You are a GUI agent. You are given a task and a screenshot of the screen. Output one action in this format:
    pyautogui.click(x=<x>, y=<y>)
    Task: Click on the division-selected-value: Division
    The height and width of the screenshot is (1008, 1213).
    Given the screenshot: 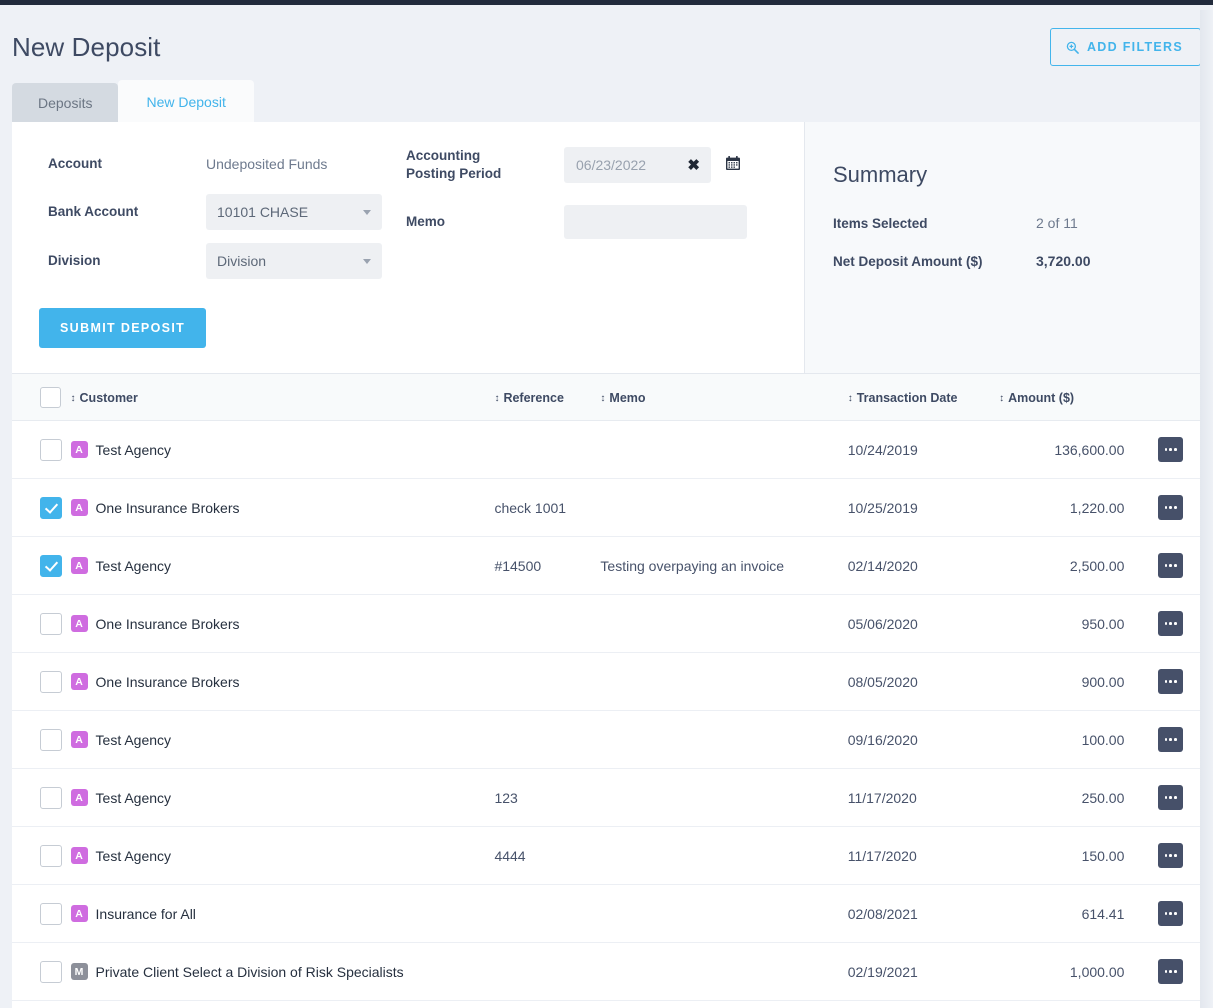 What is the action you would take?
    pyautogui.click(x=242, y=261)
    